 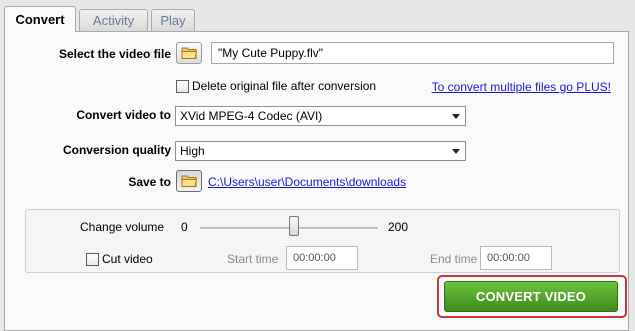 I want to click on convert-video-button: CONVERT VIDEO, so click(x=531, y=296).